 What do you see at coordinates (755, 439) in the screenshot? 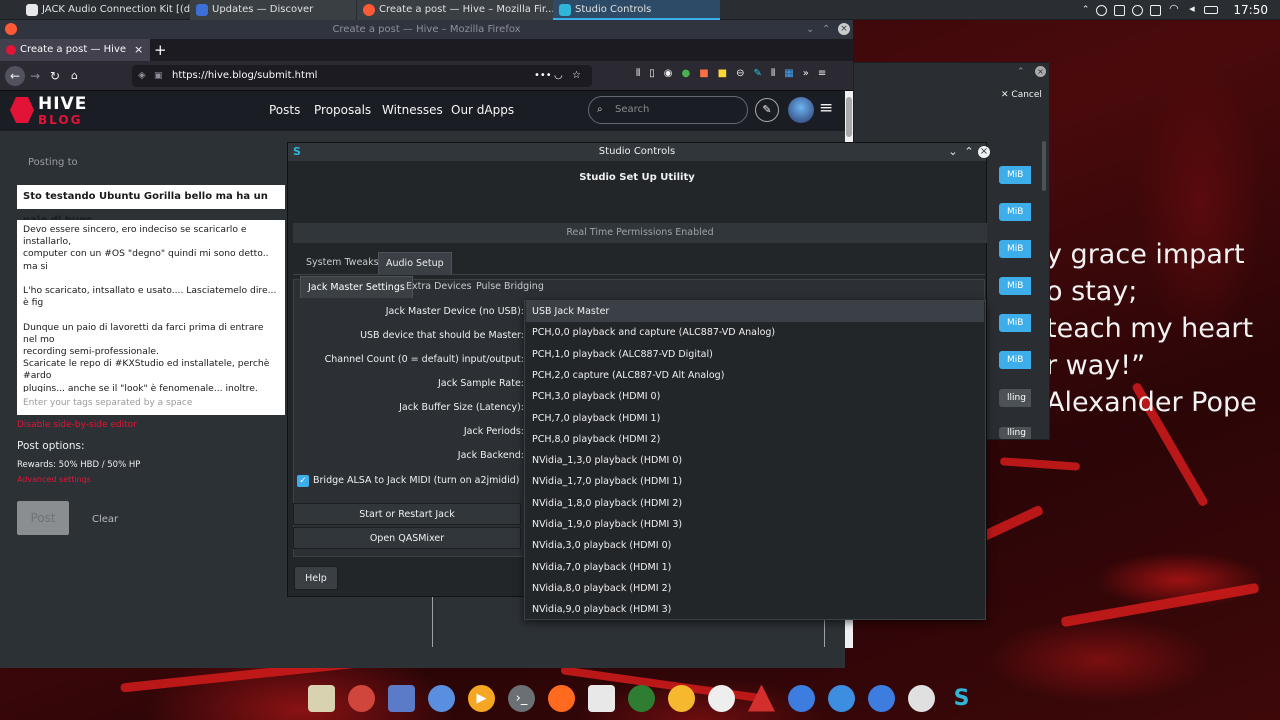
I see `dropdown-option: PCH,8,0 playback (HDMI 2)` at bounding box center [755, 439].